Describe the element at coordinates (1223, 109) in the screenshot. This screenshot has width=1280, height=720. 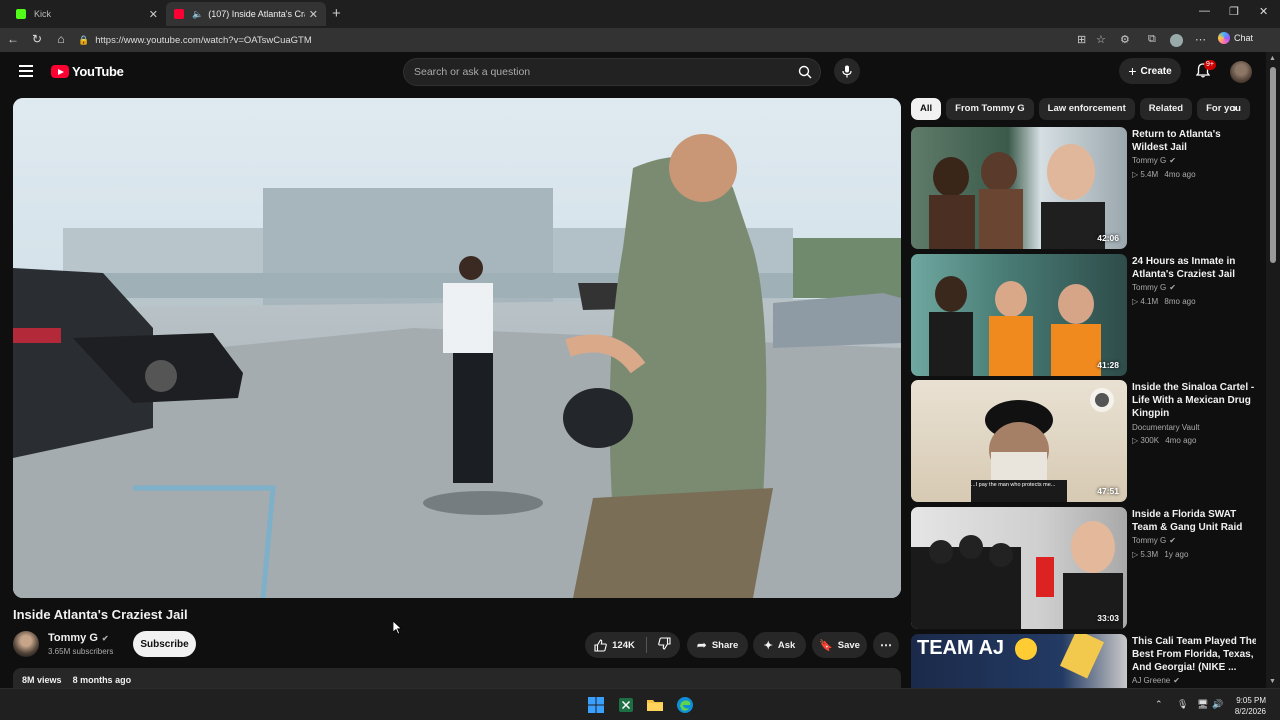
I see `chip-for-you: For you` at that location.